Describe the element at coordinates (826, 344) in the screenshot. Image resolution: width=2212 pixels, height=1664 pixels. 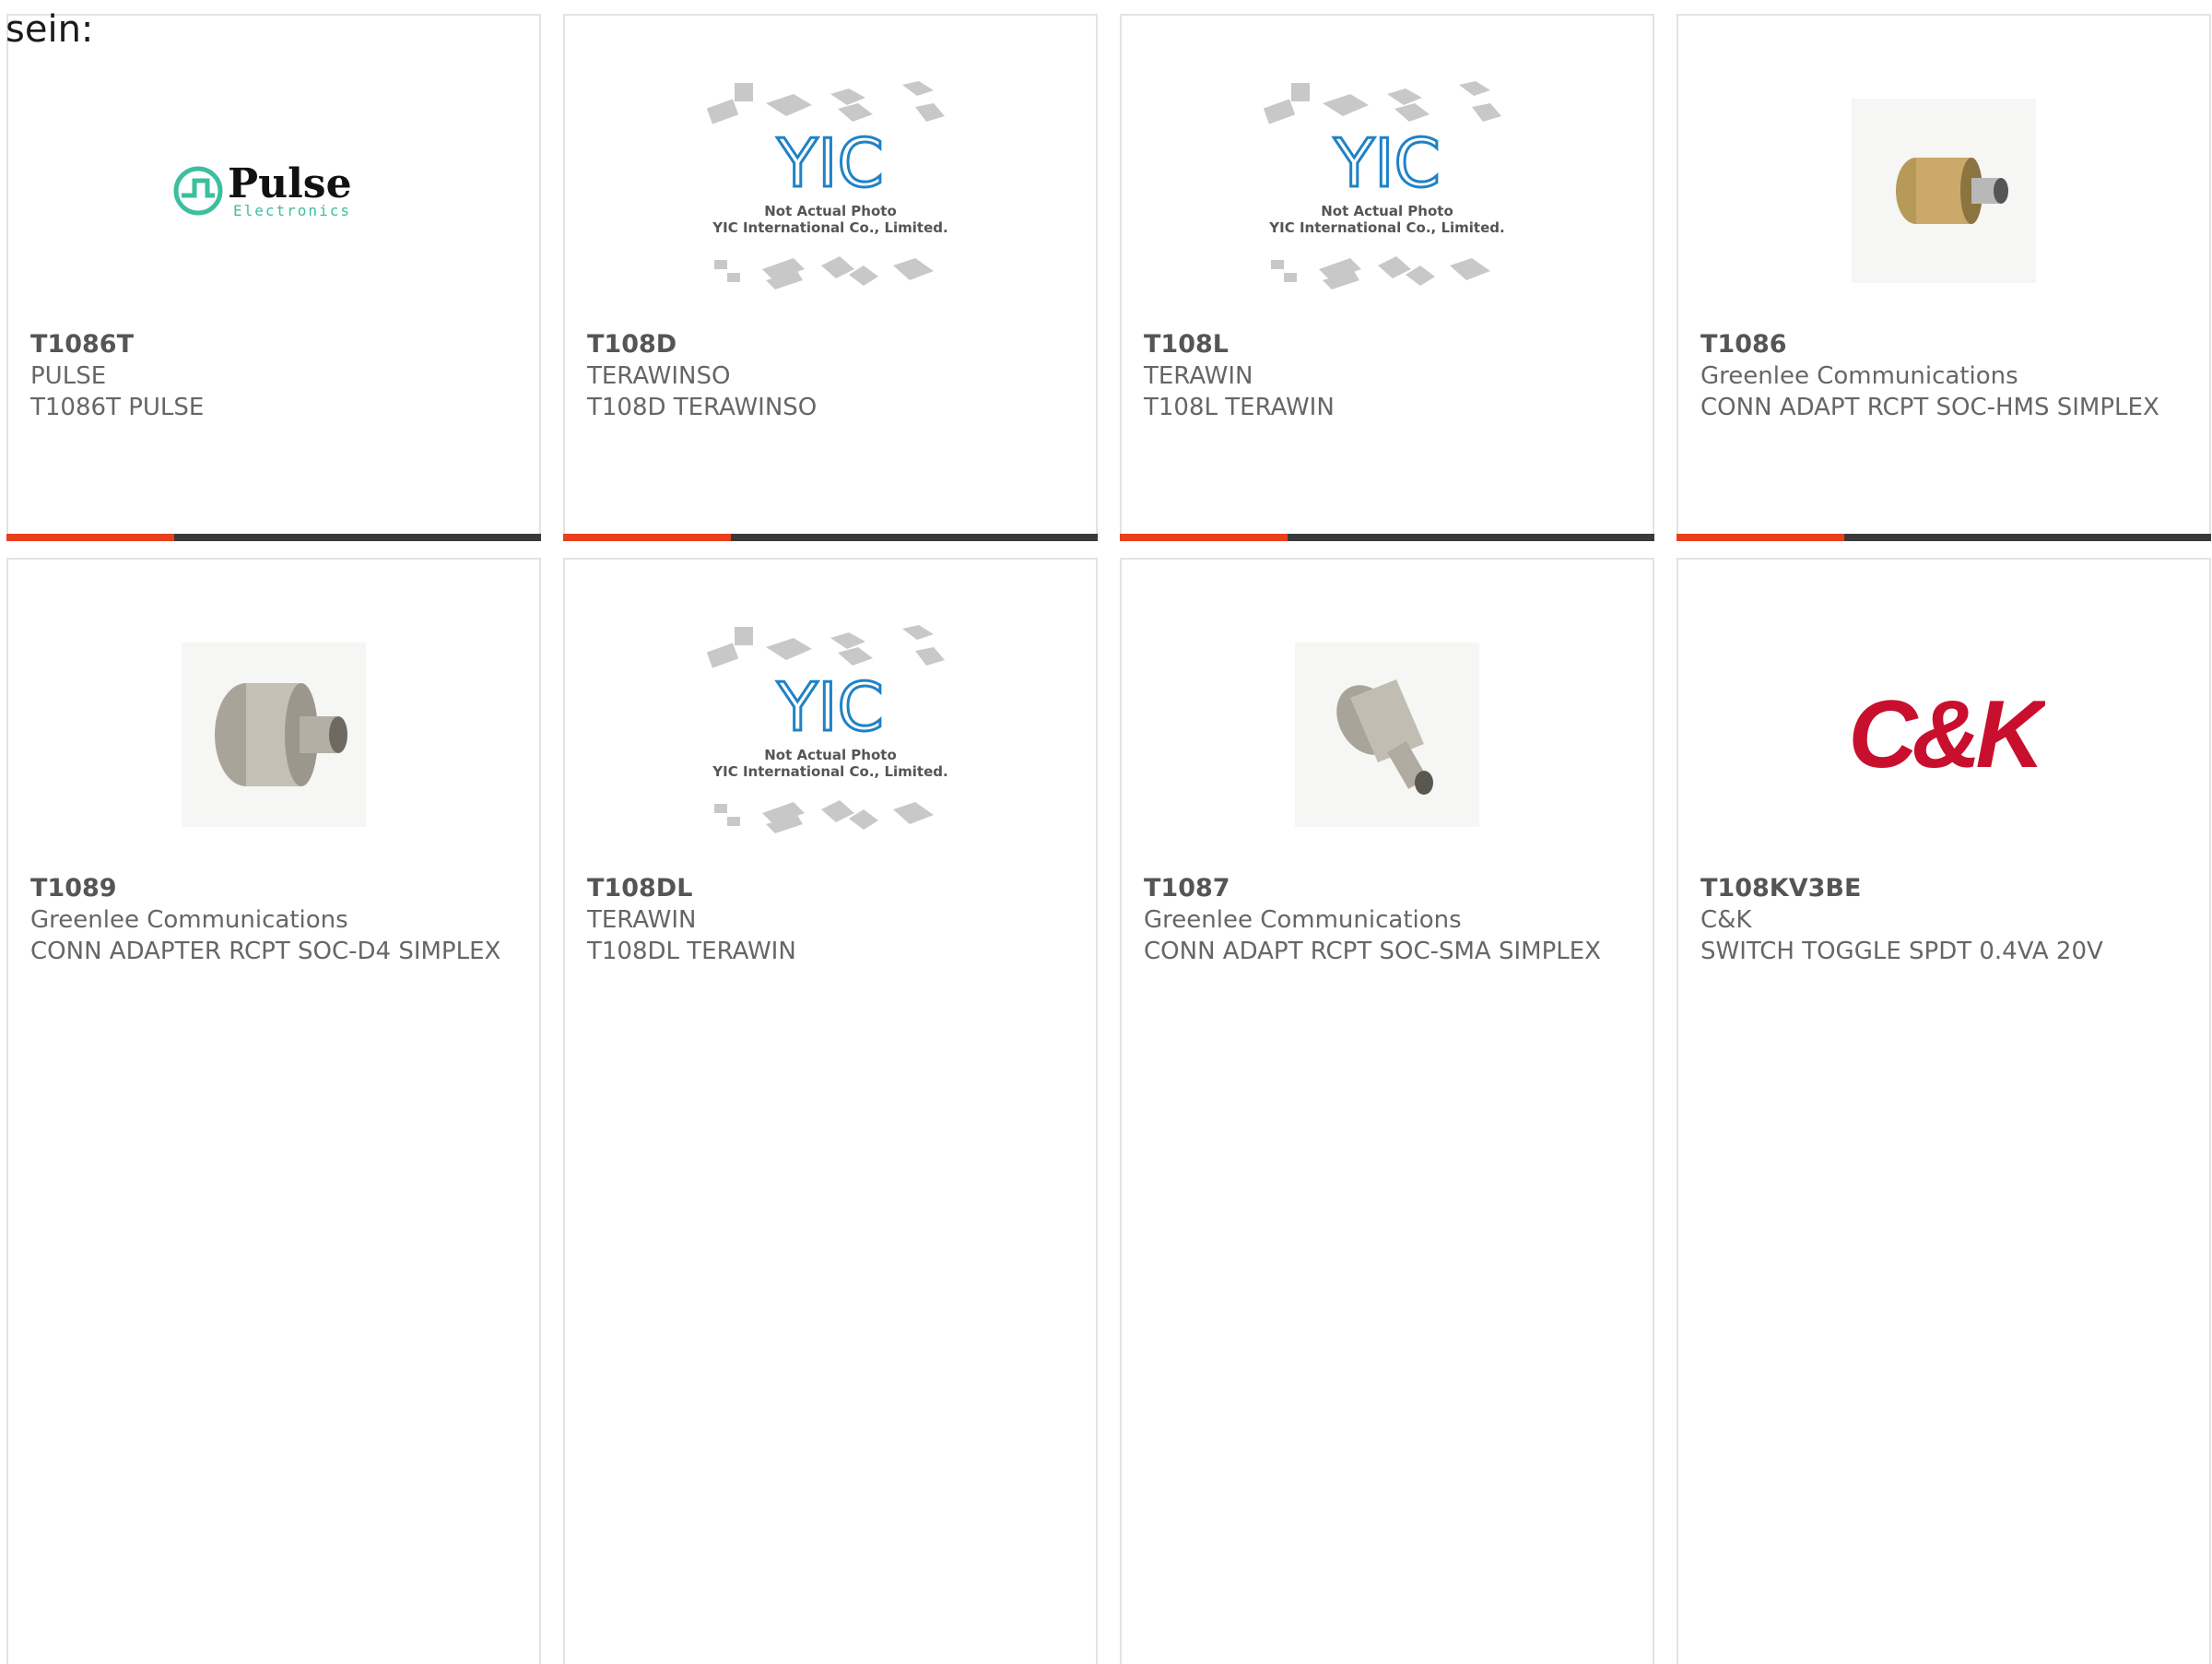
I see `part-number: T108D` at that location.